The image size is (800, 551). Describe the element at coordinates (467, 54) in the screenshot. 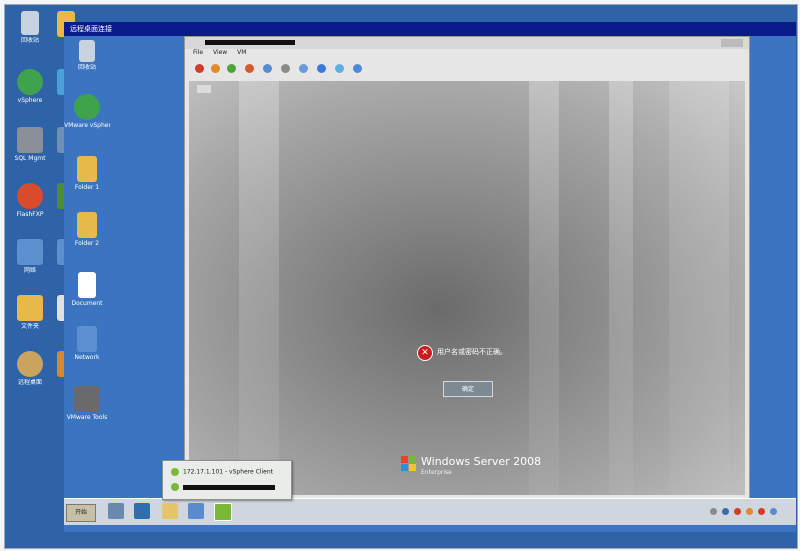

I see `console-menu-bar: File View VM` at that location.